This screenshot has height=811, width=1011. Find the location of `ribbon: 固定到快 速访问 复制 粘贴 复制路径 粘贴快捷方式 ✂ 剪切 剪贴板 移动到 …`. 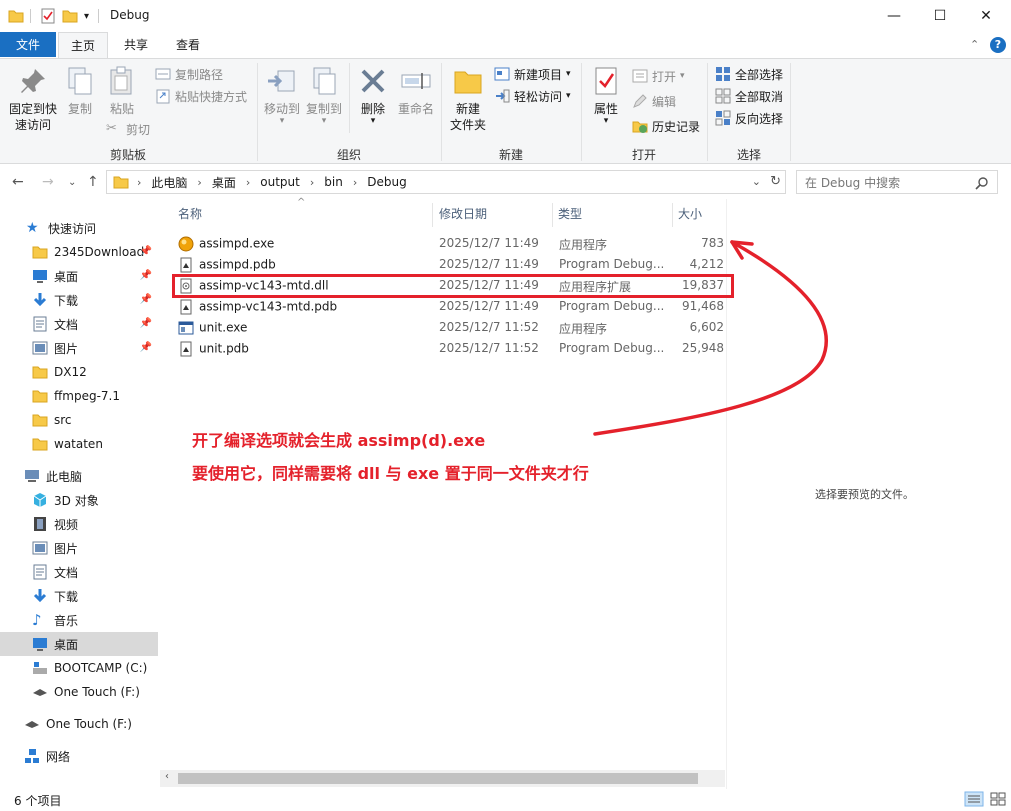

ribbon: 固定到快 速访问 复制 粘贴 复制路径 粘贴快捷方式 ✂ 剪切 剪贴板 移动到 … is located at coordinates (505, 111).